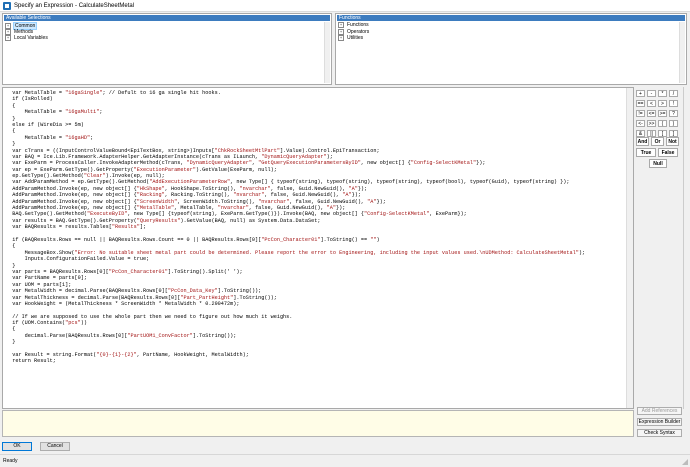  What do you see at coordinates (7, 6) in the screenshot?
I see `app-icon` at bounding box center [7, 6].